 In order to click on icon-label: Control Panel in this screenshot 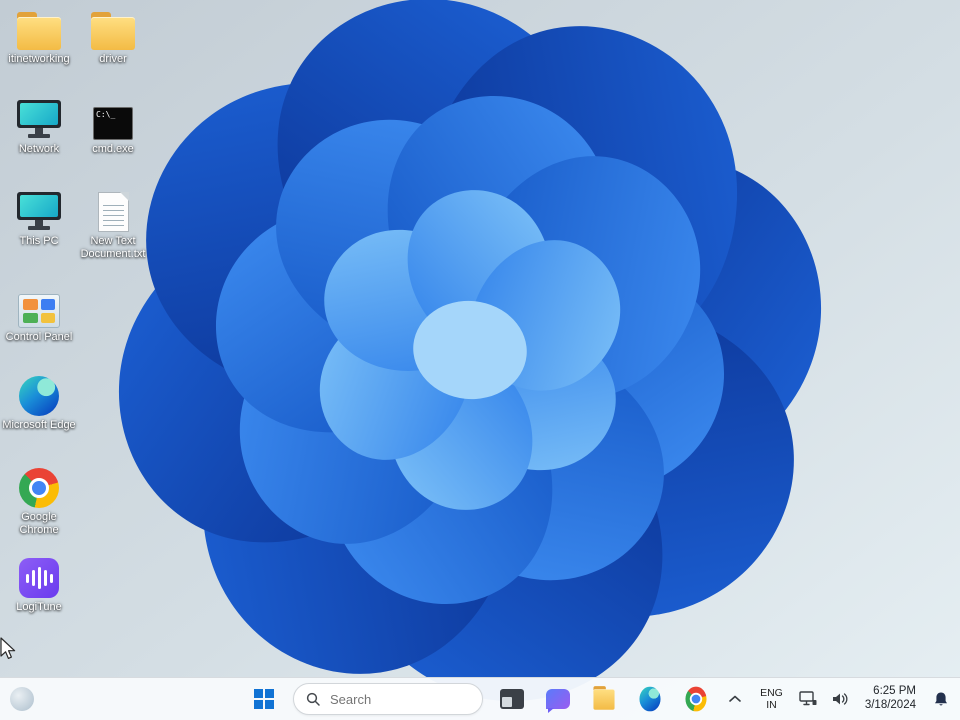, I will do `click(39, 337)`.